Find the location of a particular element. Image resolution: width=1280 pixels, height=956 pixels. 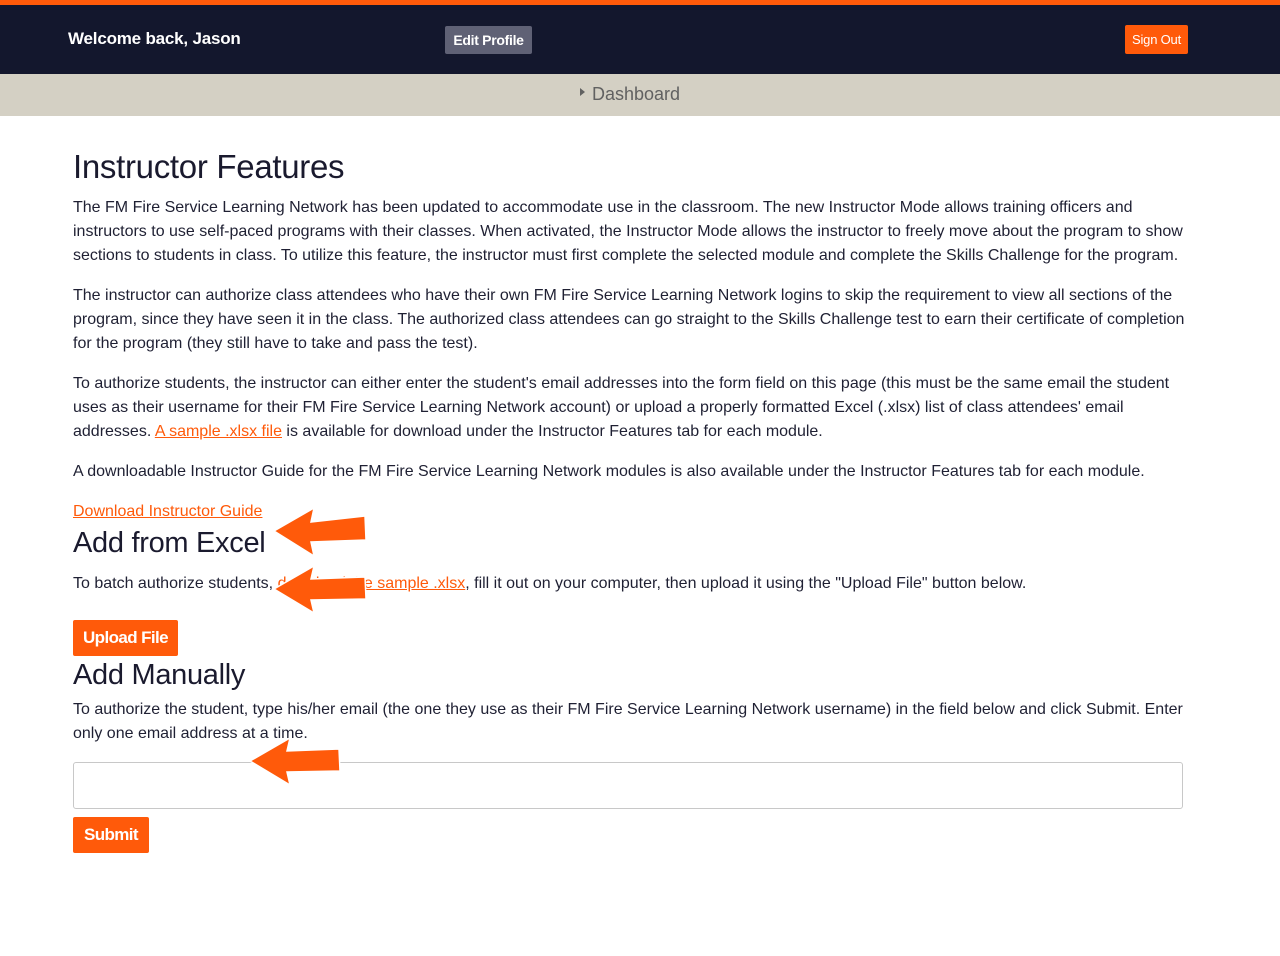

page-title: Instructor Features is located at coordinates (209, 166).